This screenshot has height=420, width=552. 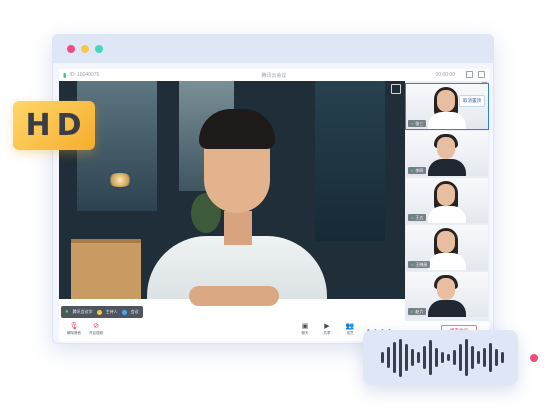 I want to click on speaker-hands, so click(x=234, y=296).